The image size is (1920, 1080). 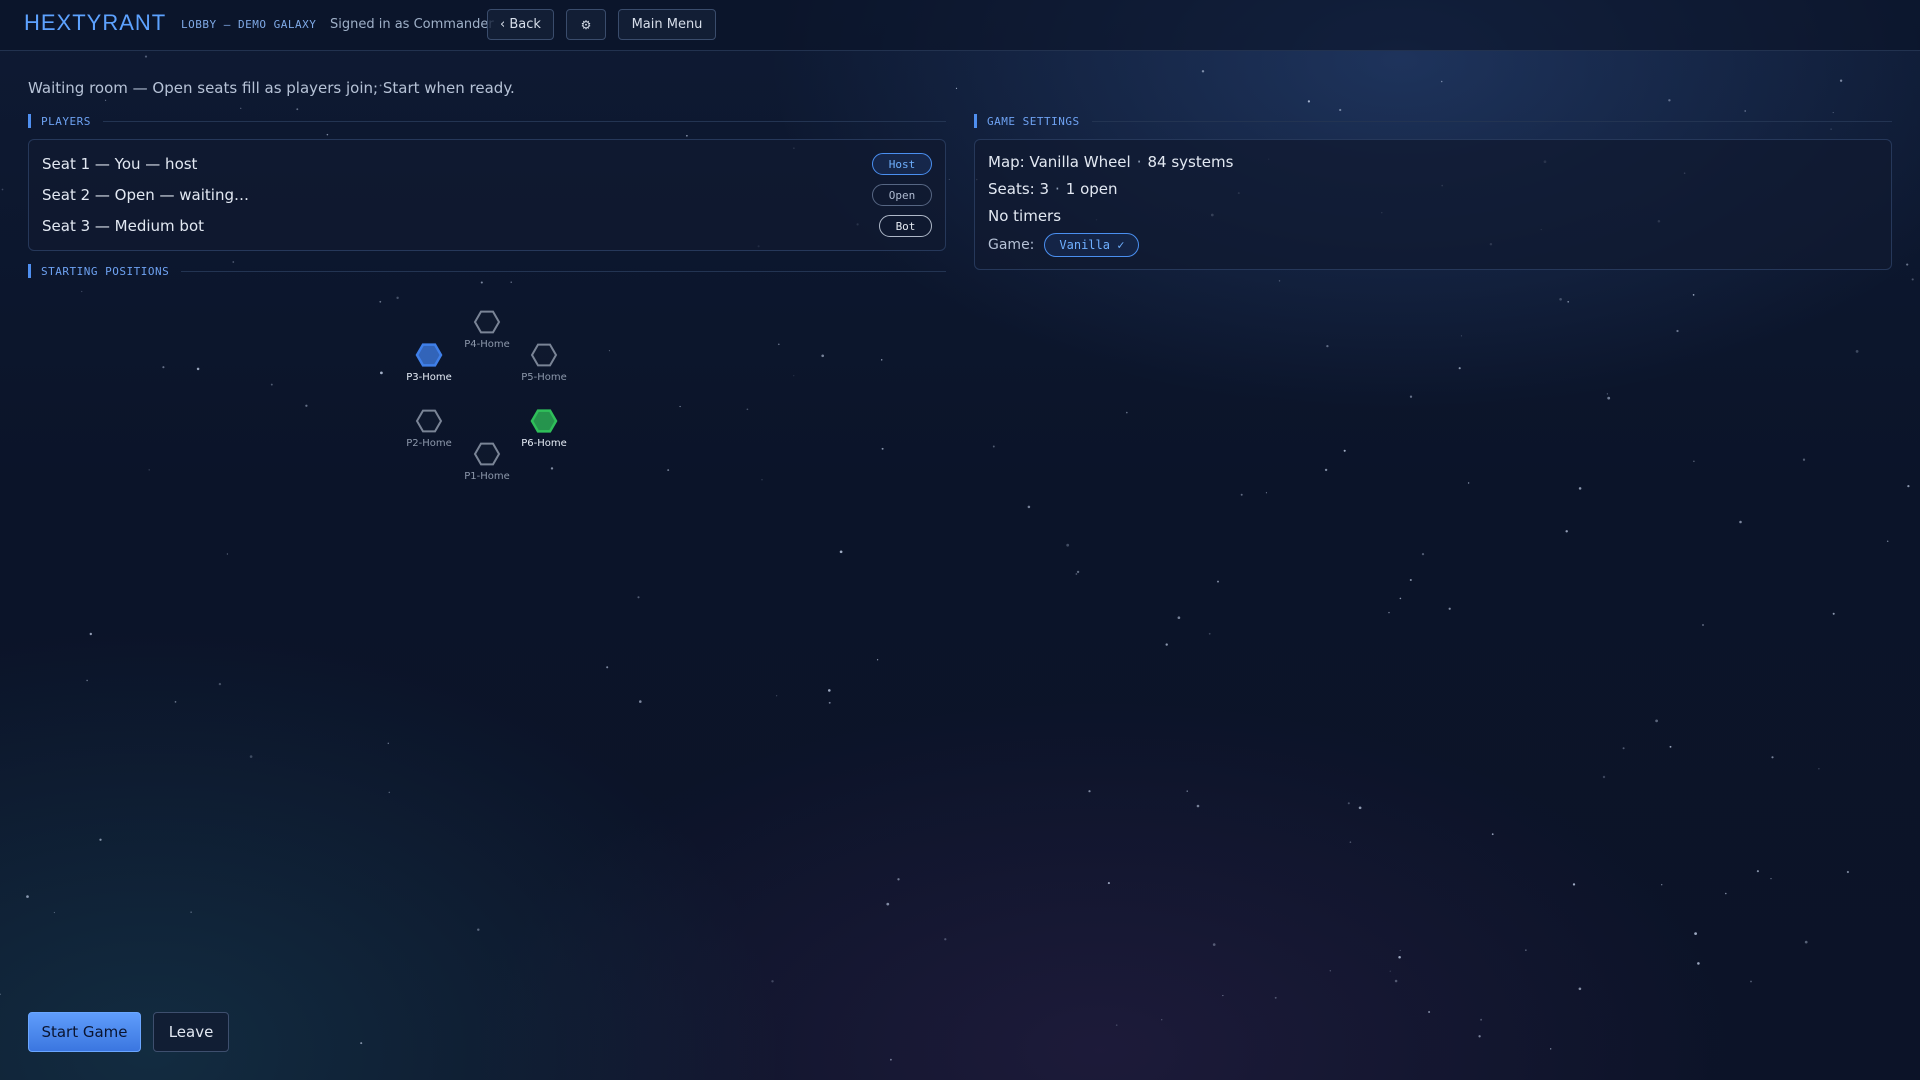 I want to click on hex-label: P5-Home, so click(x=544, y=377).